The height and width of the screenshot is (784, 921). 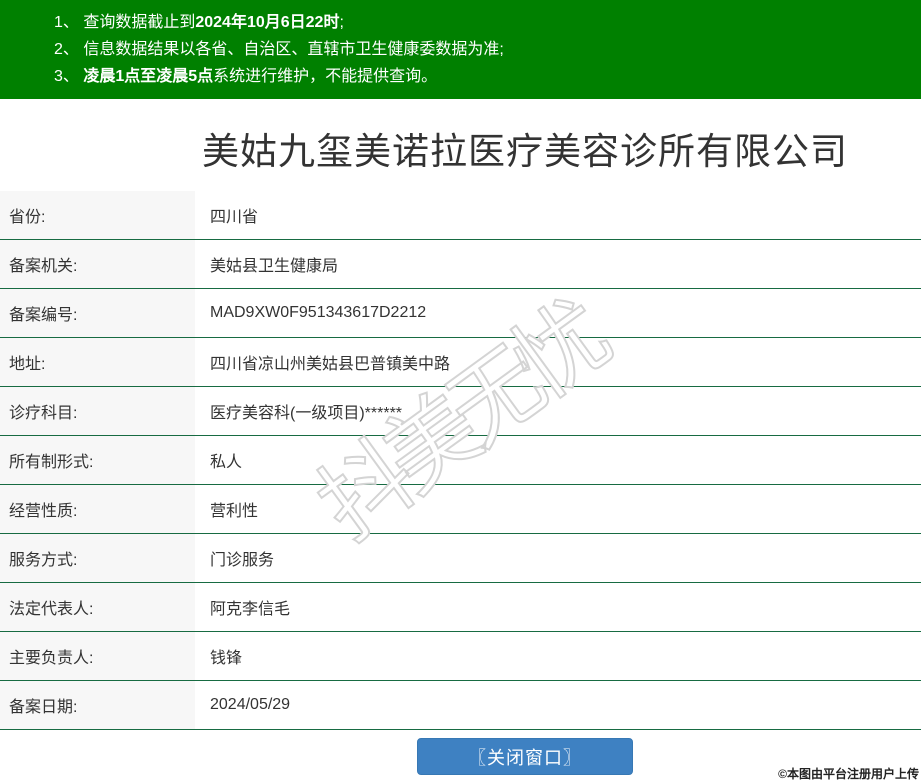 What do you see at coordinates (267, 22) in the screenshot?
I see `notice-bold-text: 2024年10月6日22时` at bounding box center [267, 22].